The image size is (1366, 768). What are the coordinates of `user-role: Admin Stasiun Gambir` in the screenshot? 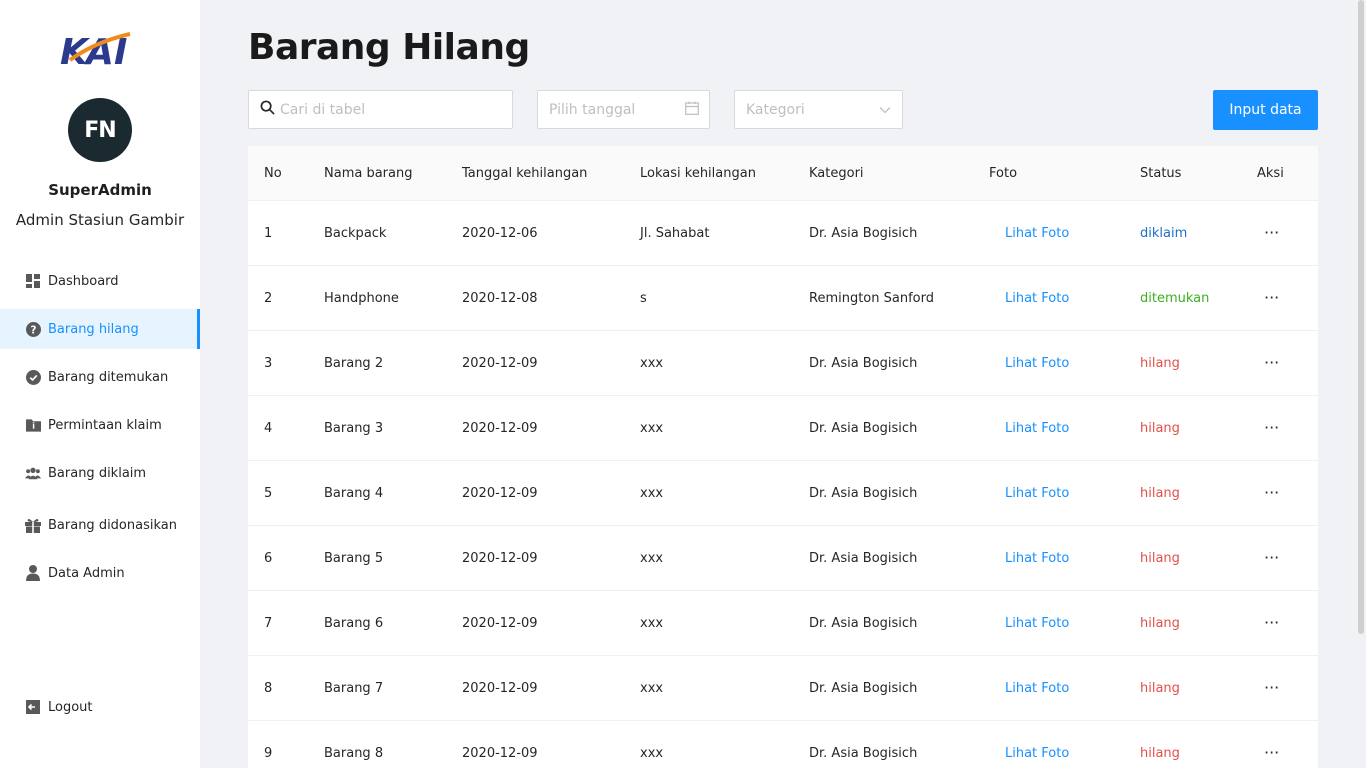 It's located at (100, 220).